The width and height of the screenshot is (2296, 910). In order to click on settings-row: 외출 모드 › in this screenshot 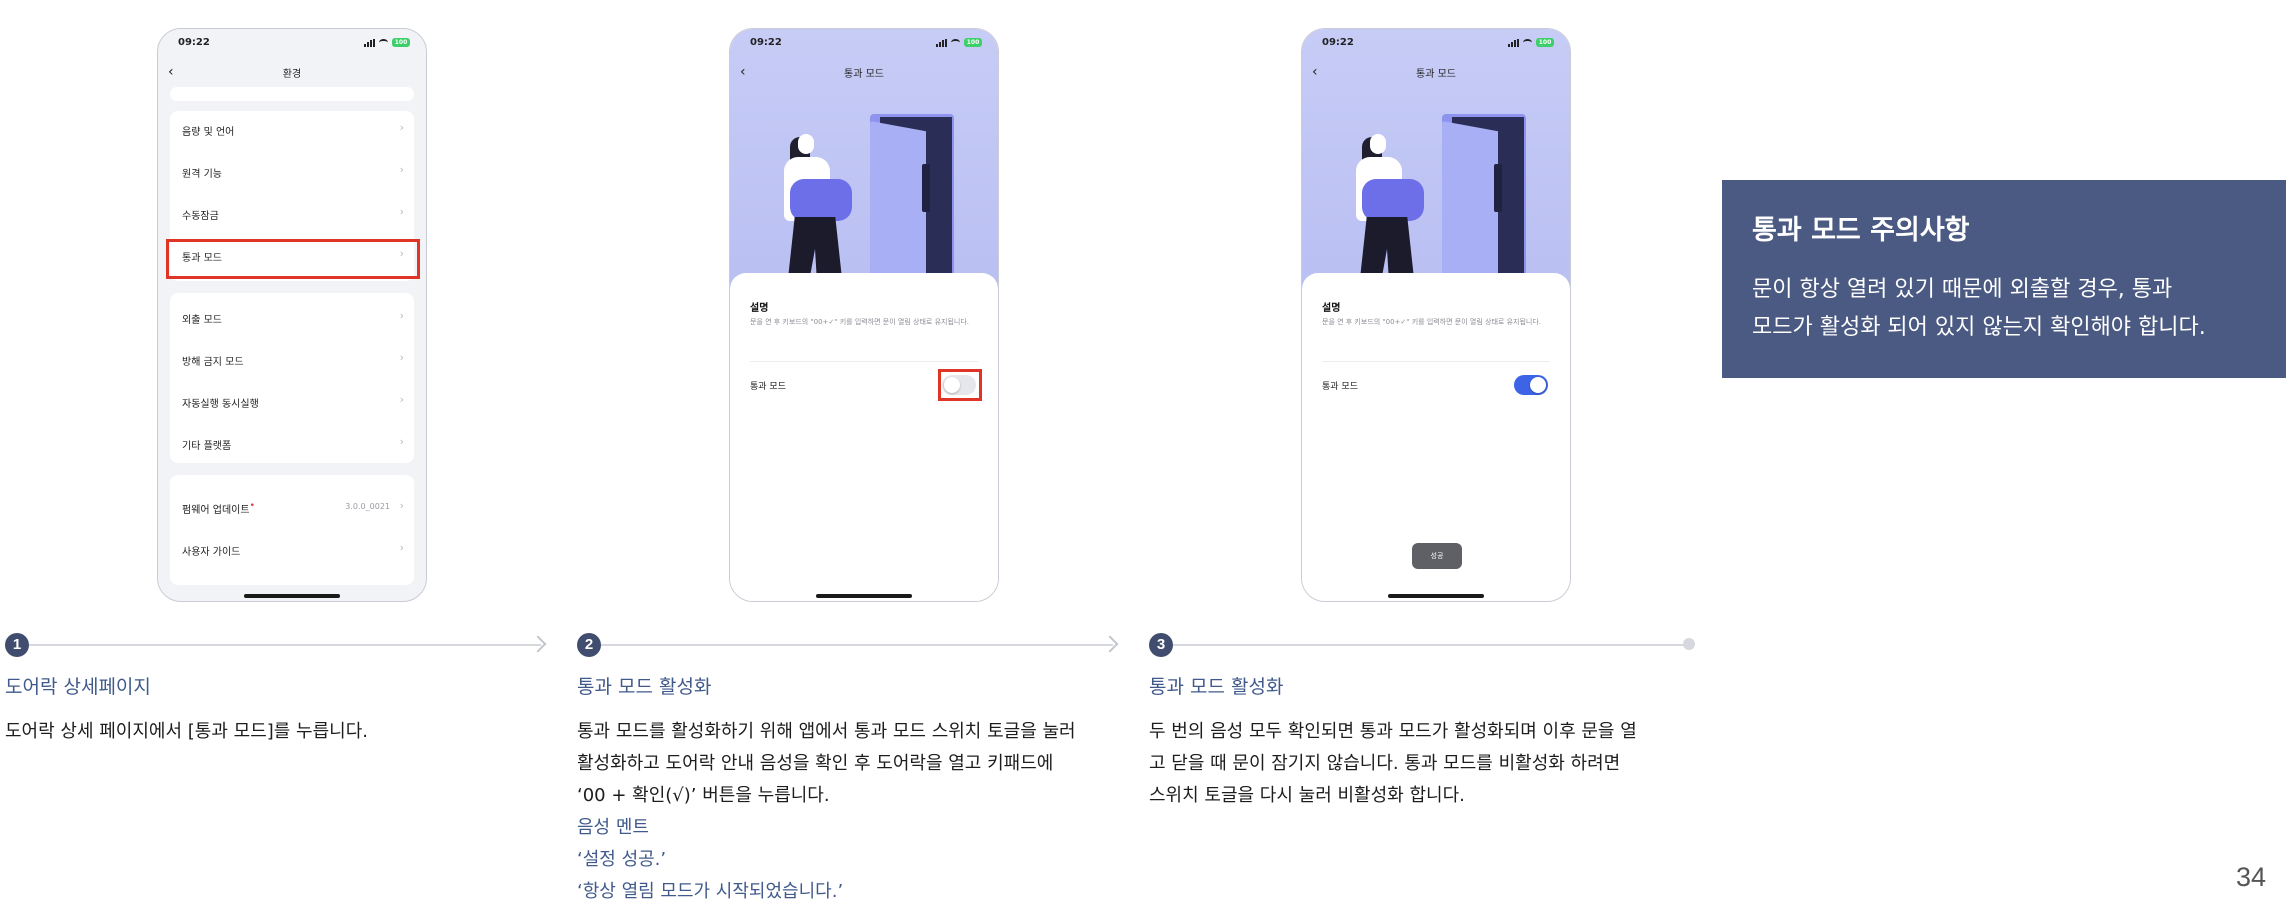, I will do `click(292, 318)`.